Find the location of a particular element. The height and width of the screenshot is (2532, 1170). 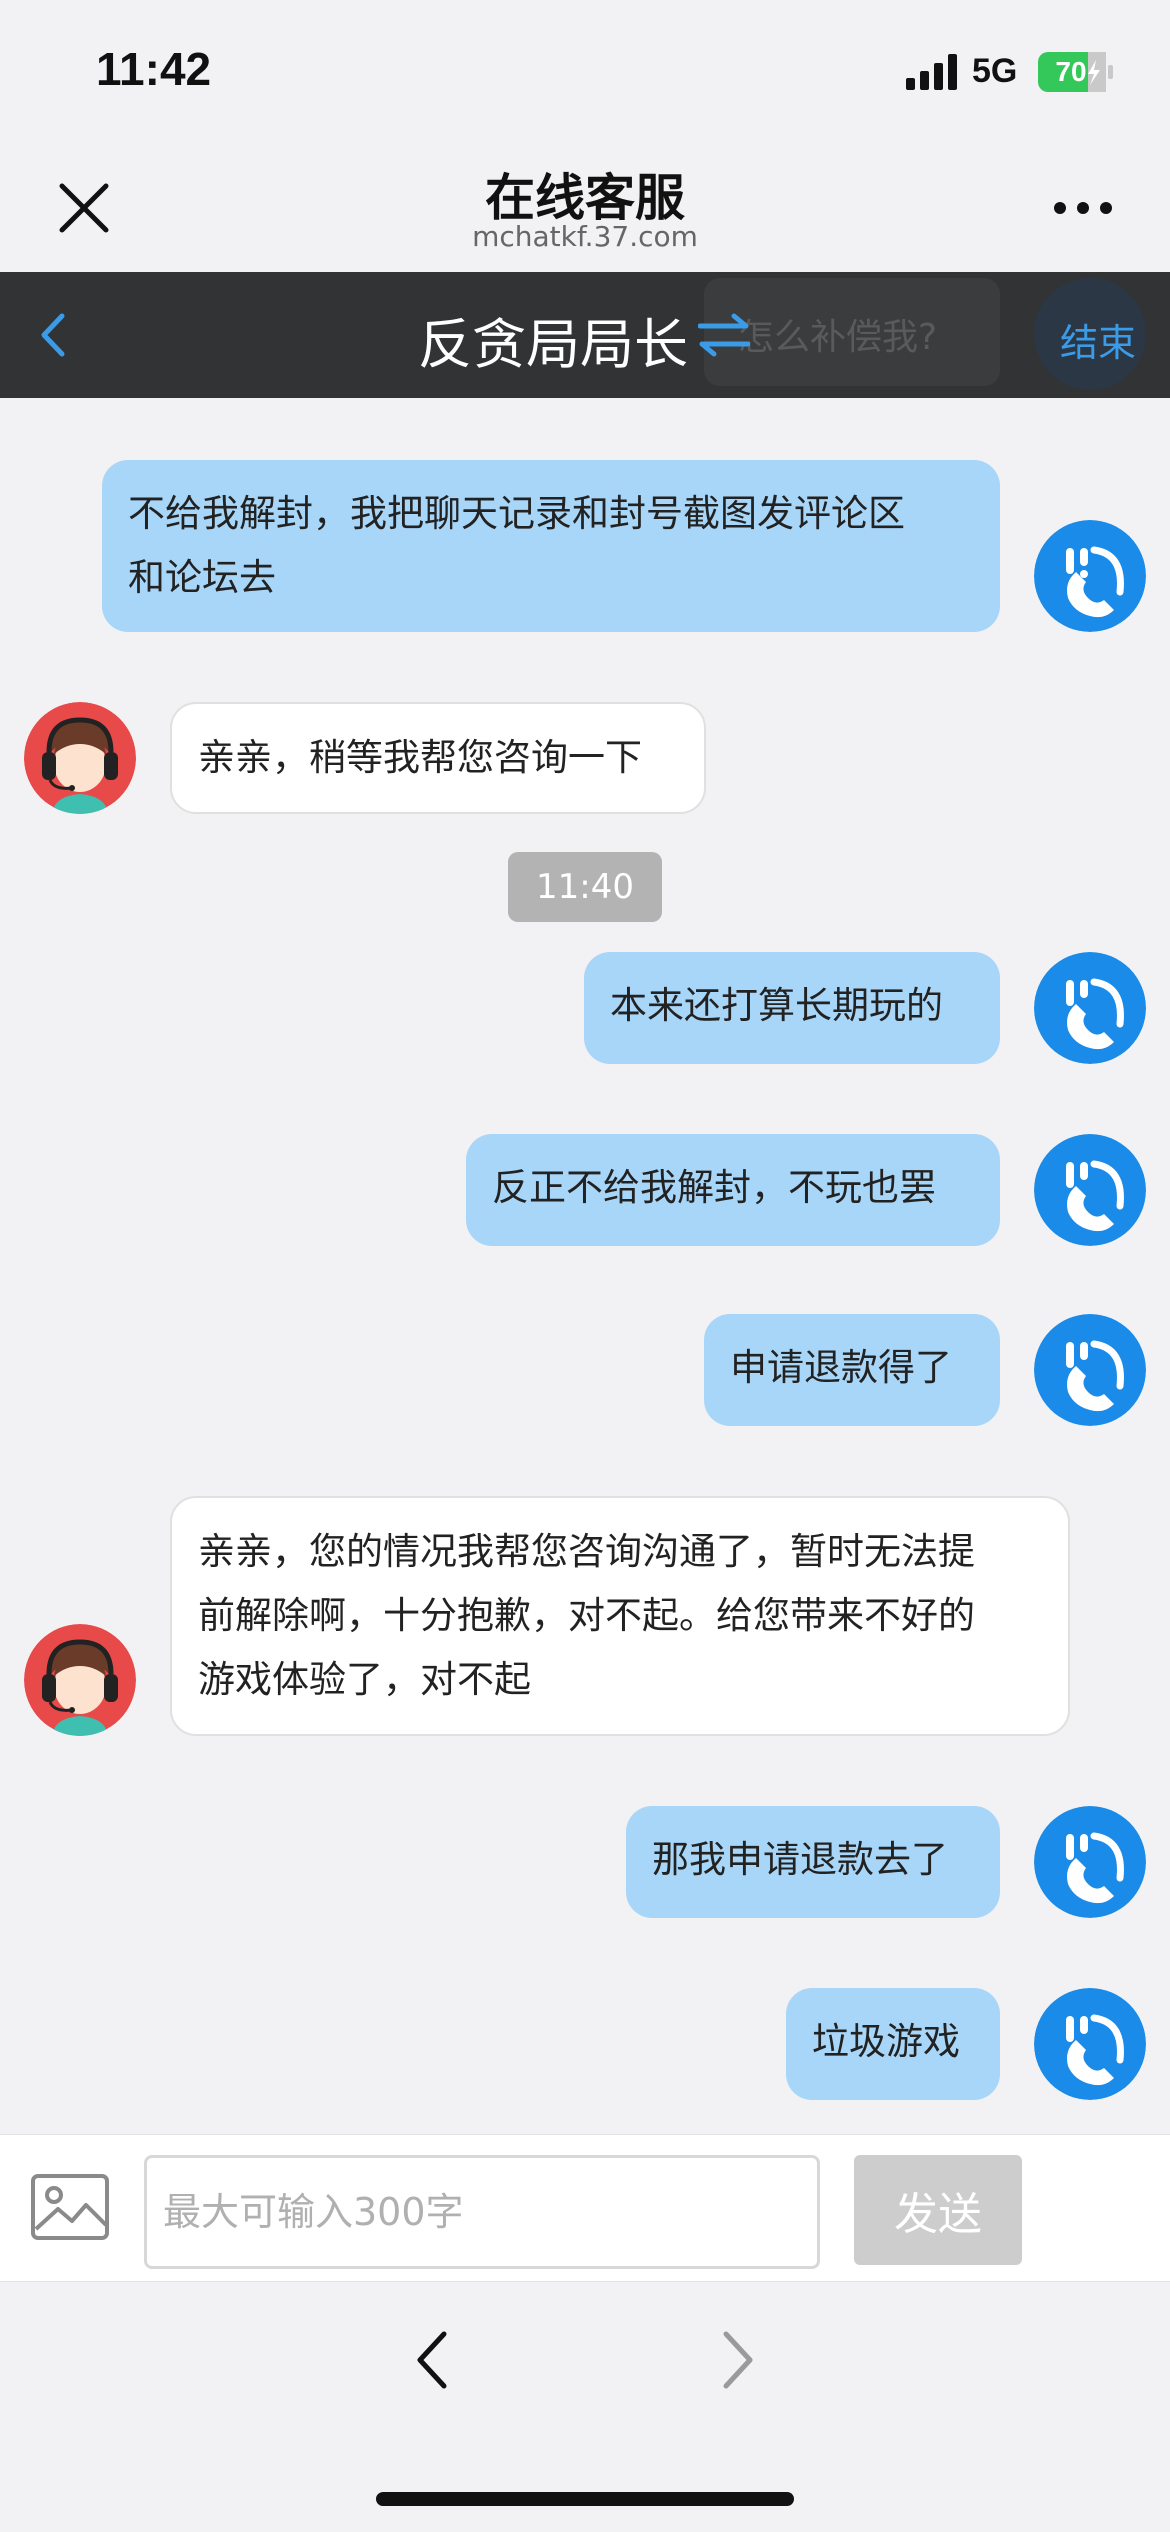

user-message: 申请退款得了 is located at coordinates (852, 1370).